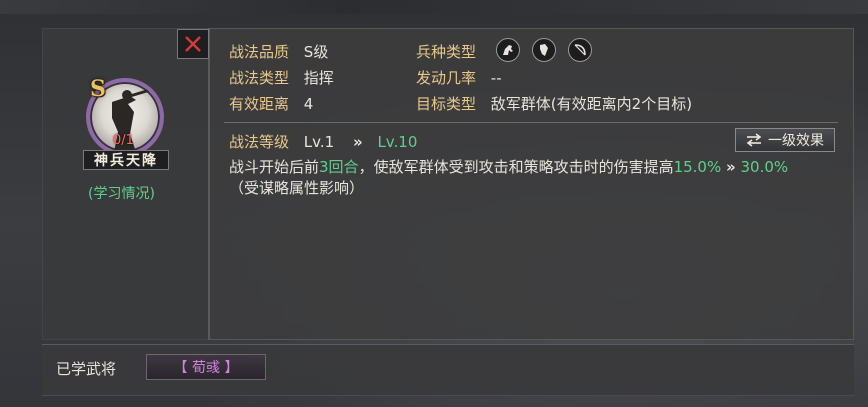  I want to click on top-strip, so click(434, 7).